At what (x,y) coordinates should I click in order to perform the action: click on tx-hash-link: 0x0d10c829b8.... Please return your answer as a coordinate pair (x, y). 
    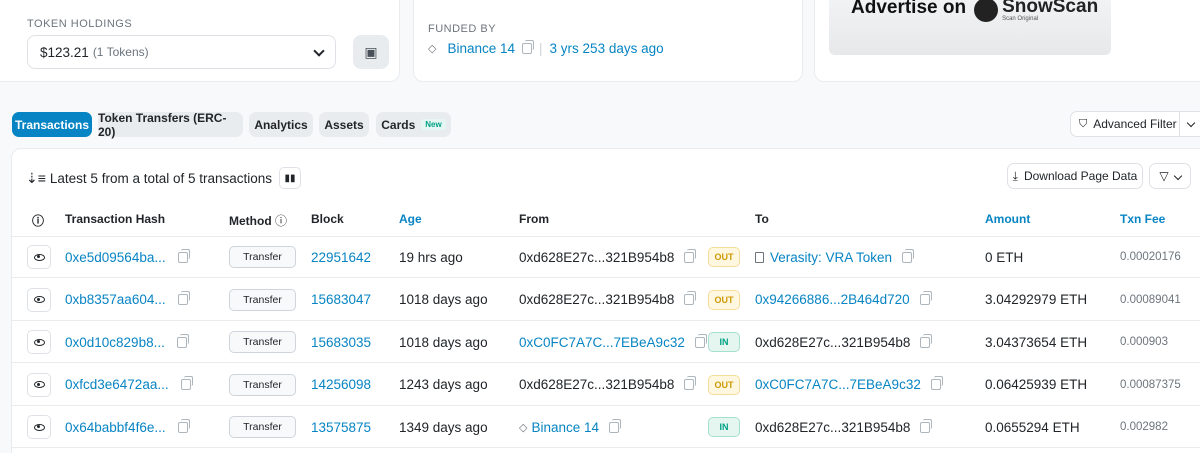
    Looking at the image, I should click on (115, 342).